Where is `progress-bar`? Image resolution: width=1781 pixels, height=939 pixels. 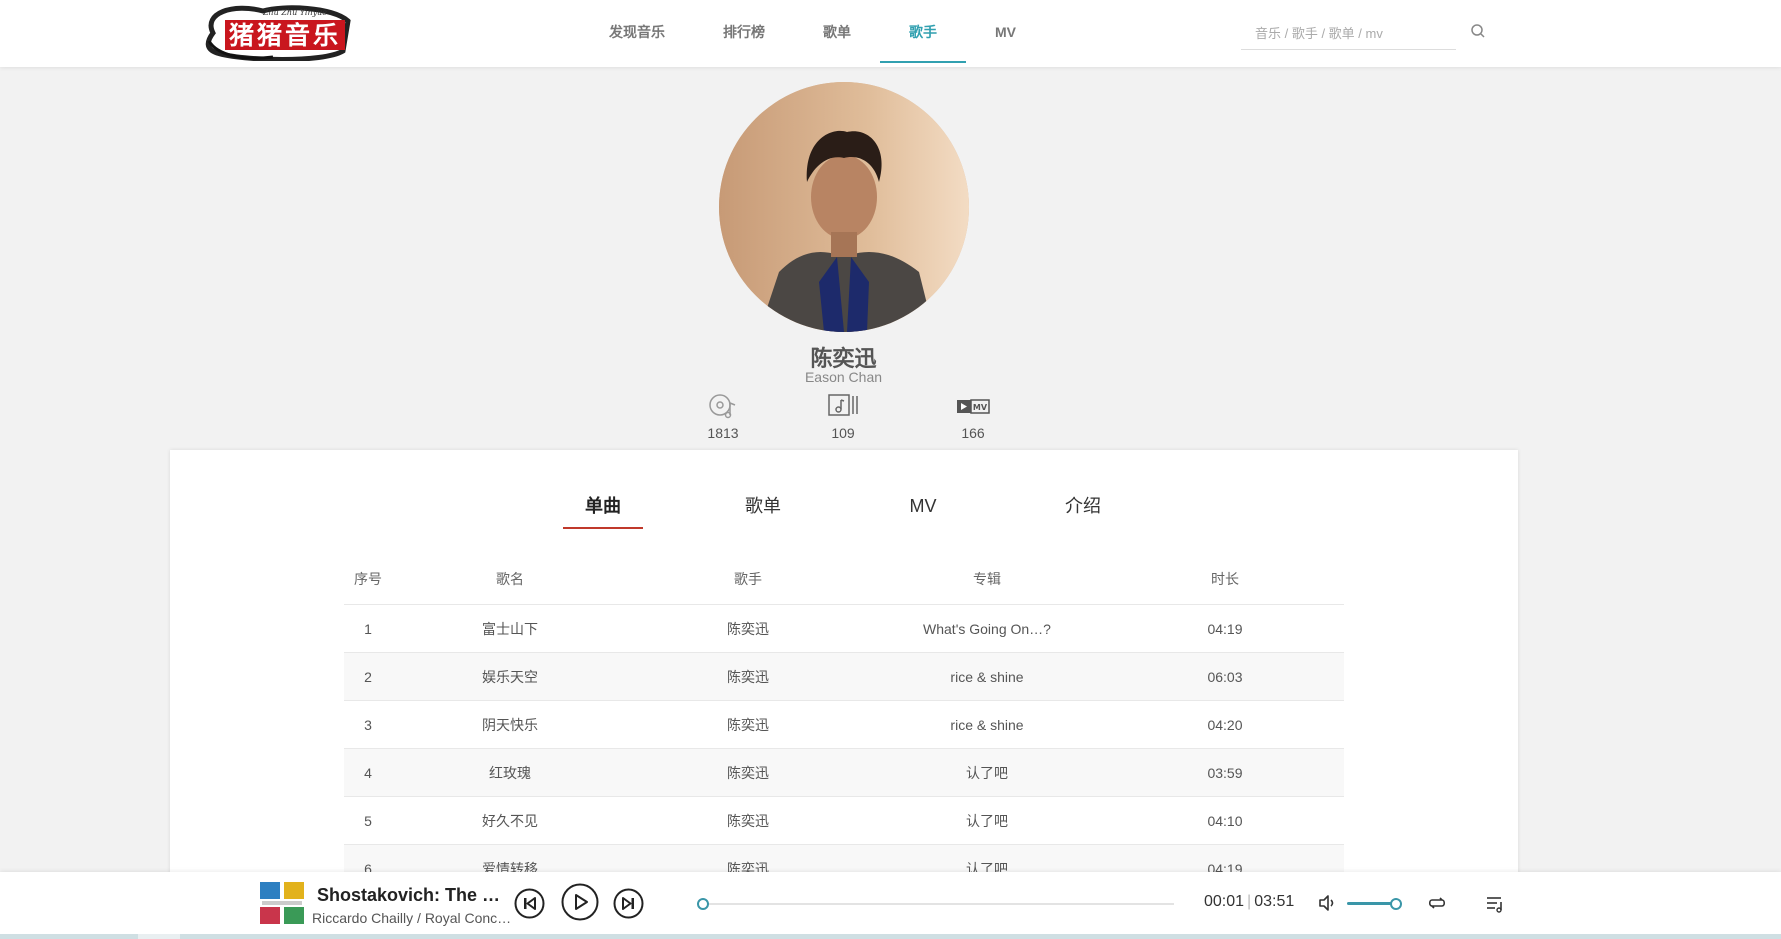 progress-bar is located at coordinates (935, 904).